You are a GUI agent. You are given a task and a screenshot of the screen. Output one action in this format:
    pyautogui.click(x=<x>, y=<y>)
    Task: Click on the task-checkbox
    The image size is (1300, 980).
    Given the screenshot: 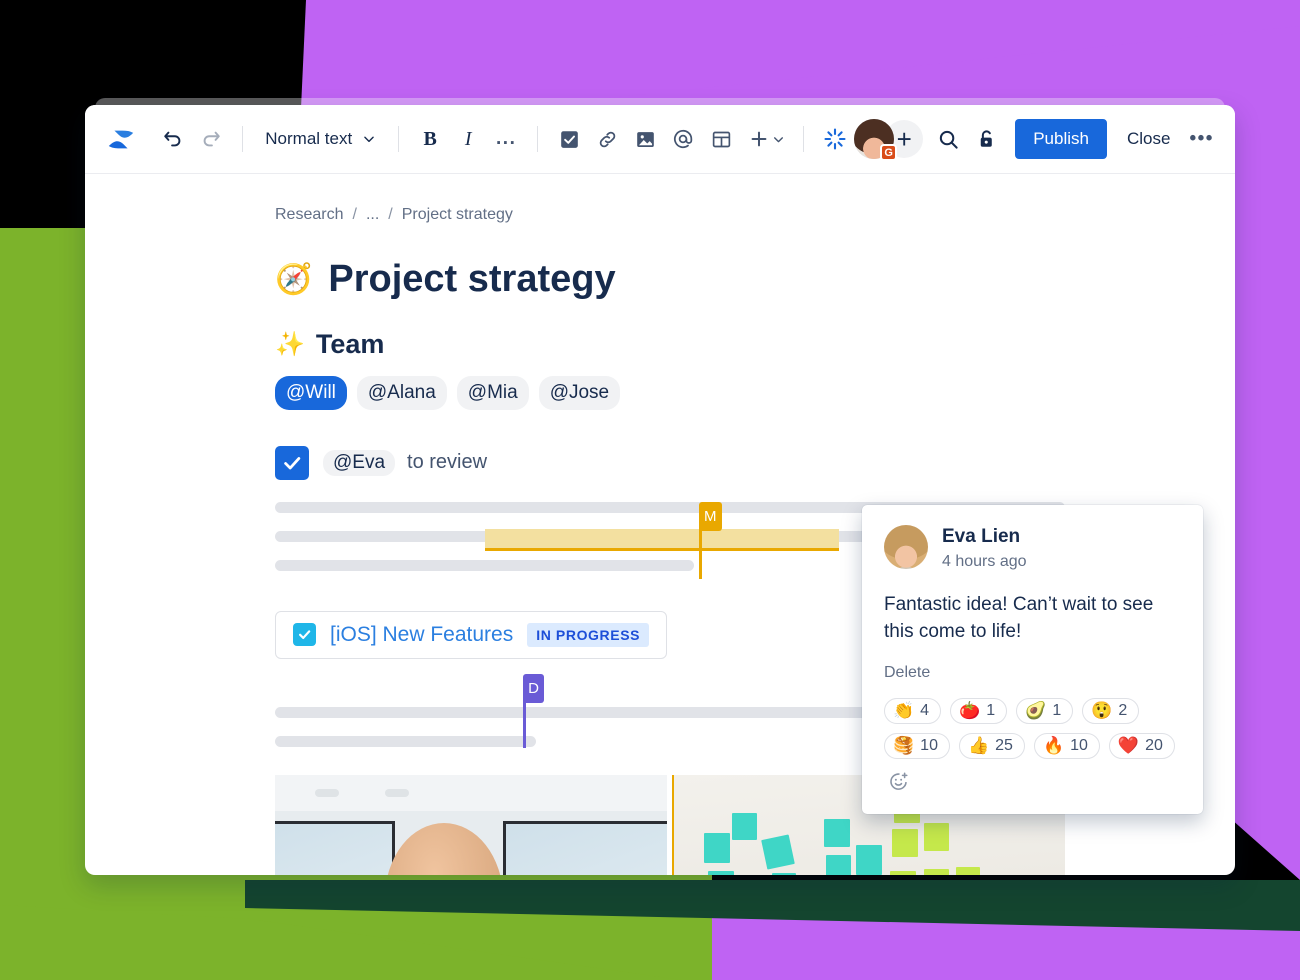 What is the action you would take?
    pyautogui.click(x=292, y=462)
    